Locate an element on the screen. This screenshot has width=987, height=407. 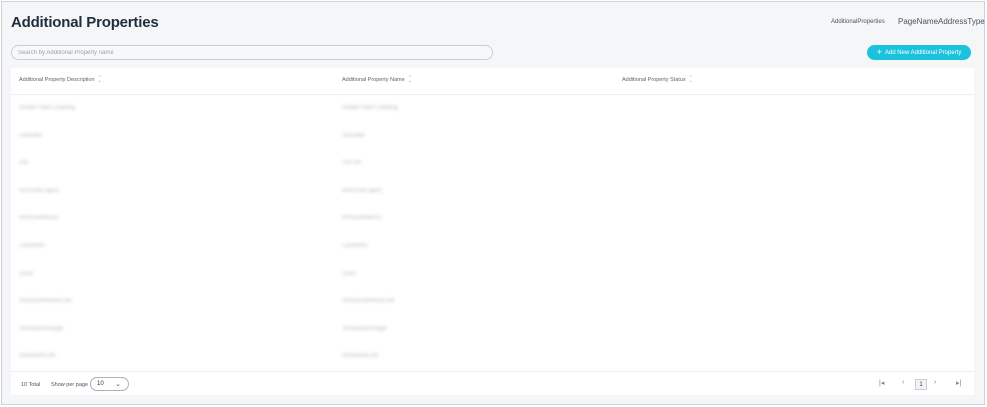
table-footer: 10 Total Show per page 10 ⌄ |◂ ‹ 1 › ▸| is located at coordinates (492, 383).